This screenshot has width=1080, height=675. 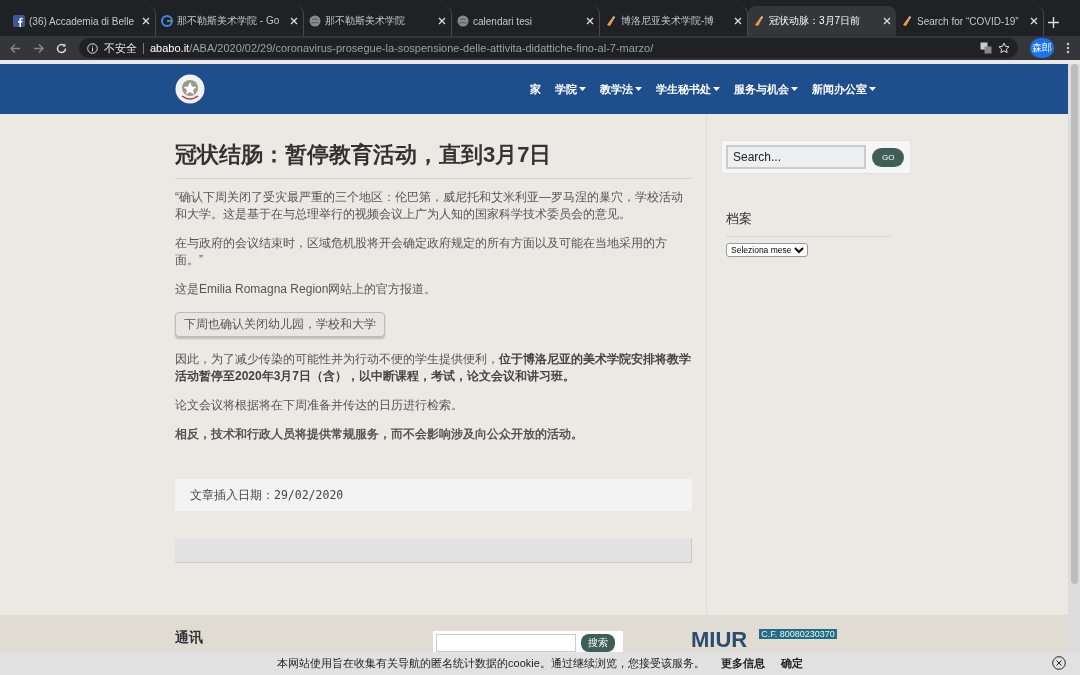 What do you see at coordinates (570, 89) in the screenshot?
I see `nav-link: 学院` at bounding box center [570, 89].